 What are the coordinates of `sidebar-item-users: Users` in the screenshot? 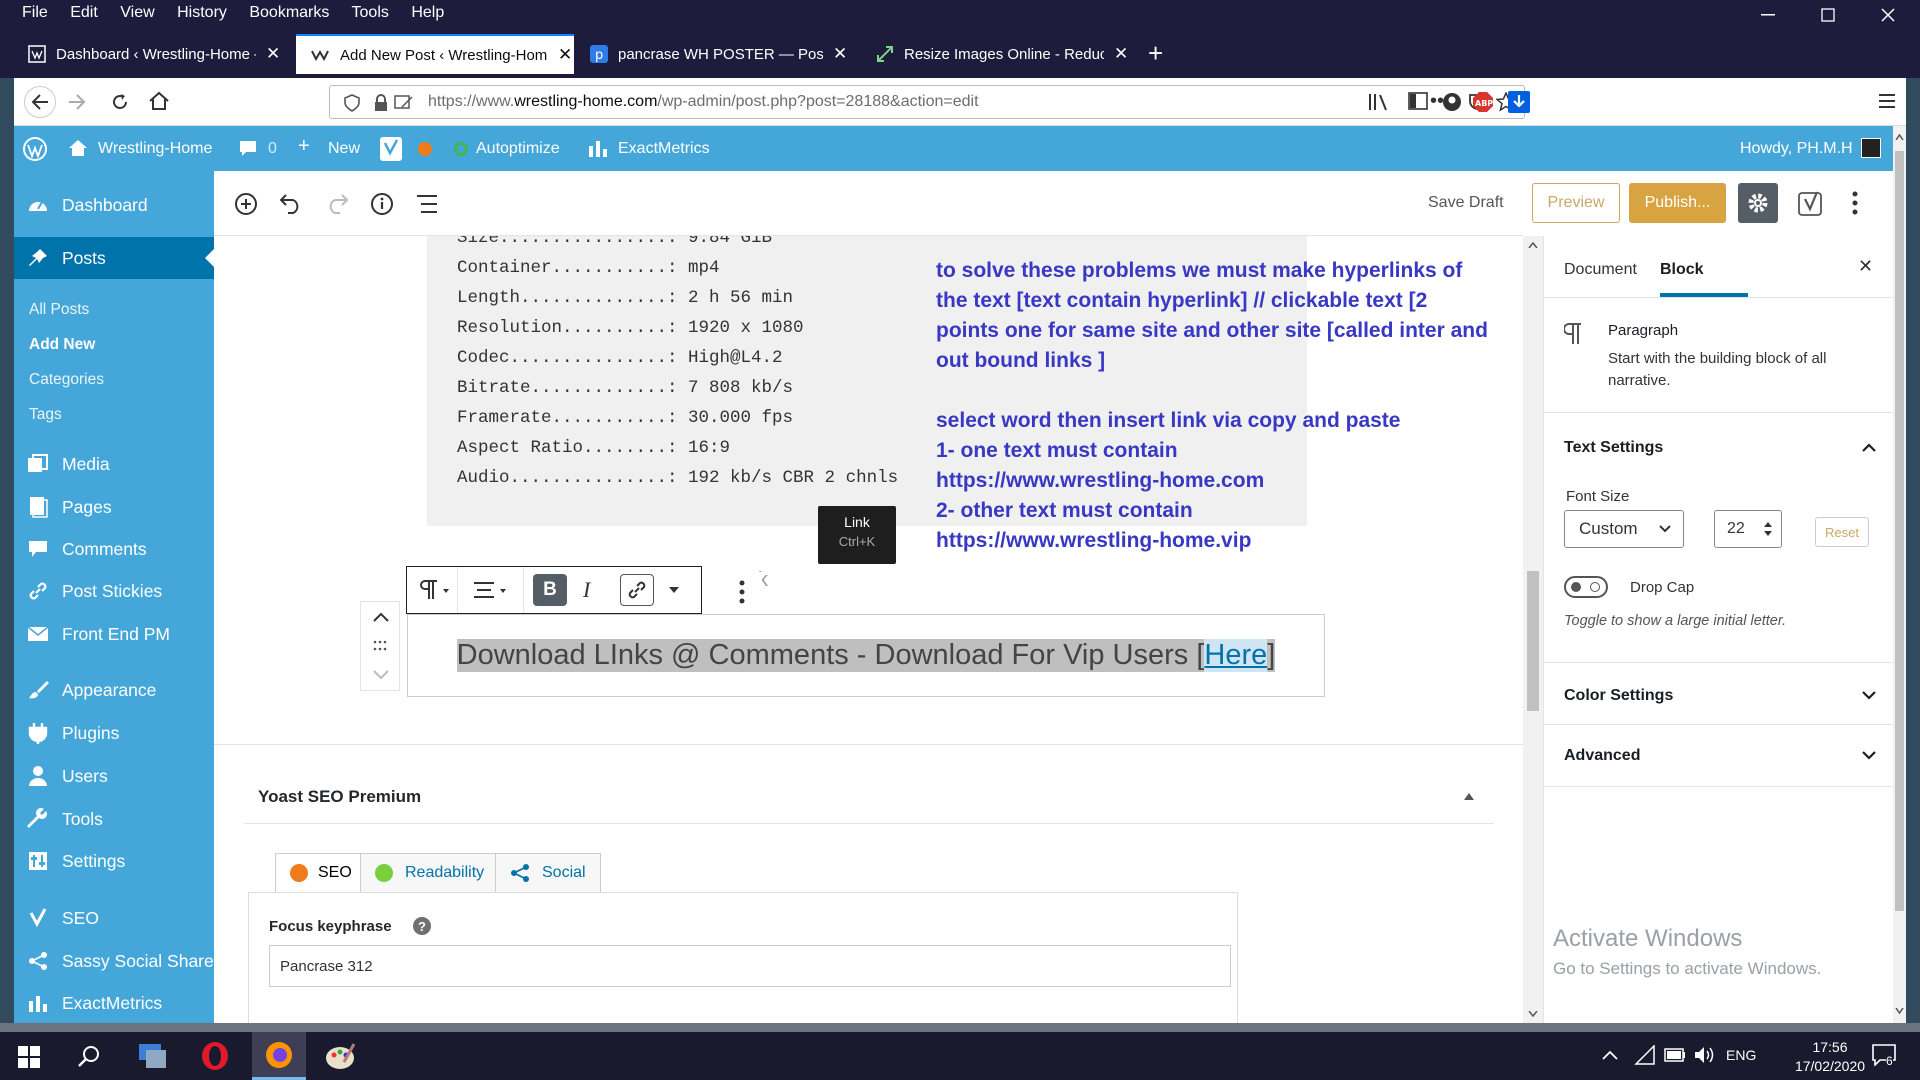 It's located at (114, 776).